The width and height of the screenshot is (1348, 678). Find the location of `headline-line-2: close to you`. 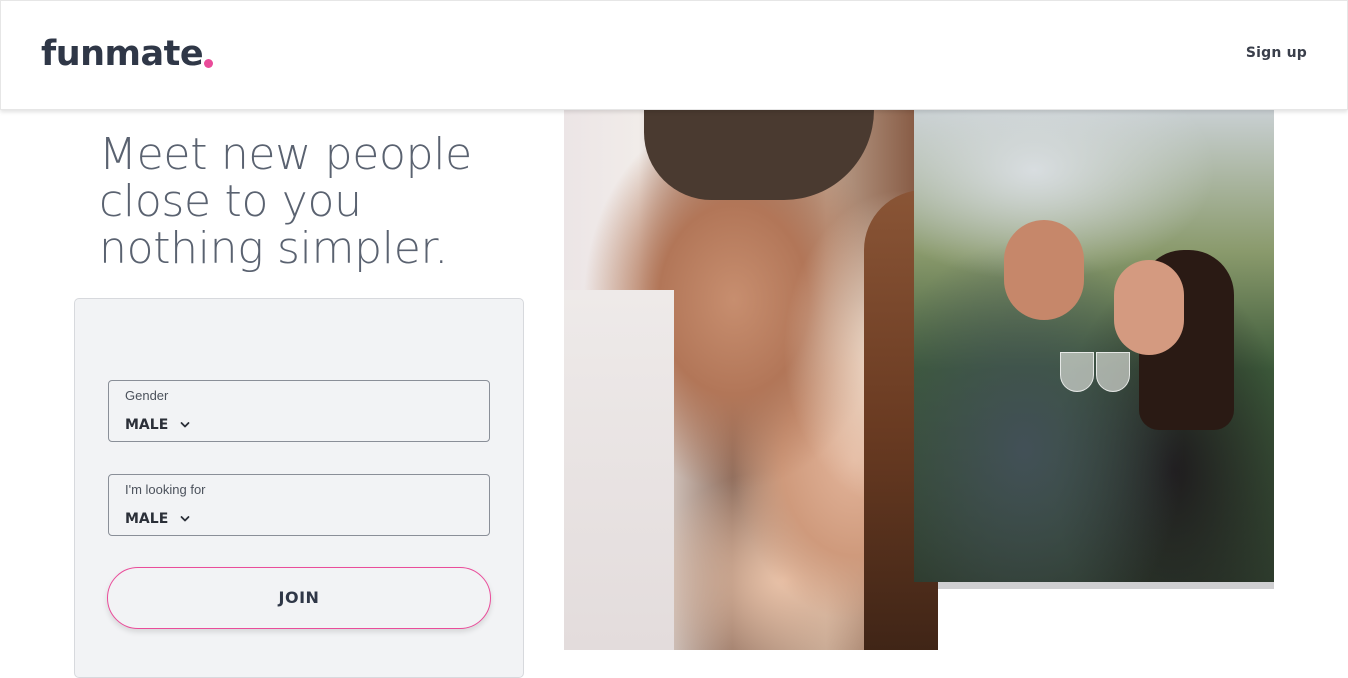

headline-line-2: close to you is located at coordinates (230, 201).